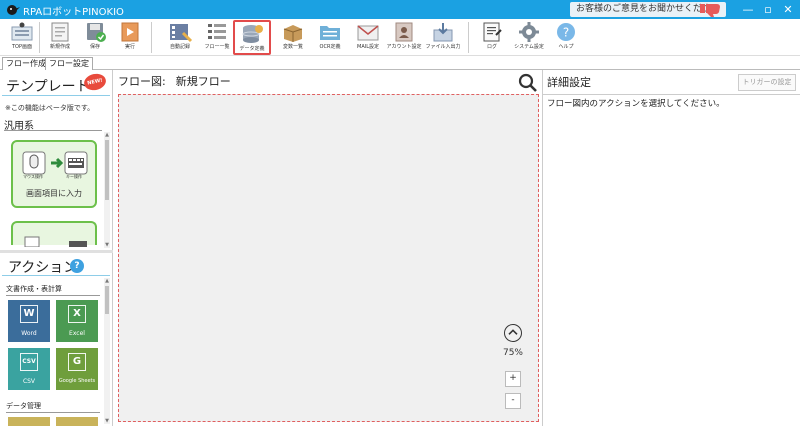  I want to click on toolbar-top-screen-button: TOP画面, so click(22, 37).